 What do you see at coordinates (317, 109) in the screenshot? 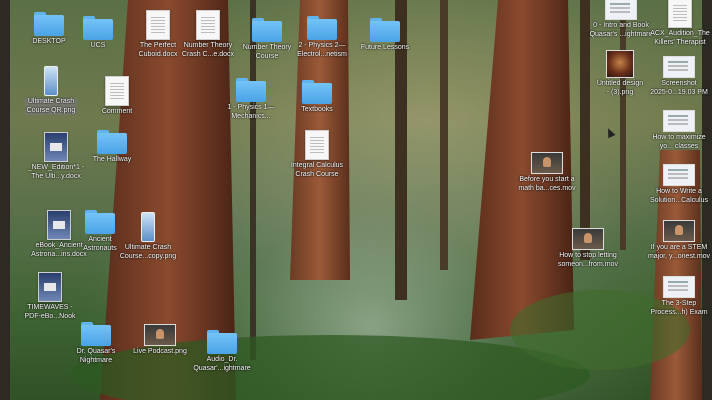
I see `item-label: Textbooks` at bounding box center [317, 109].